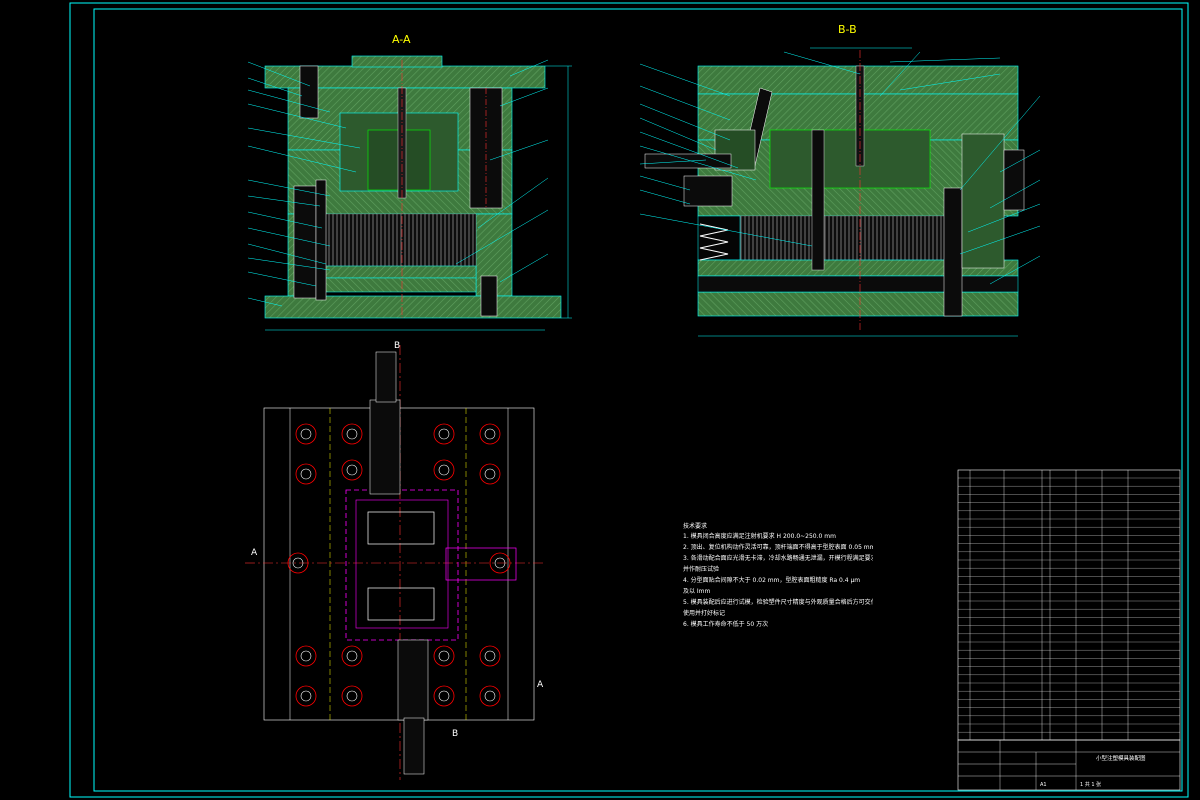 This screenshot has width=1200, height=800. What do you see at coordinates (401, 604) in the screenshot?
I see `plan-part-bottom` at bounding box center [401, 604].